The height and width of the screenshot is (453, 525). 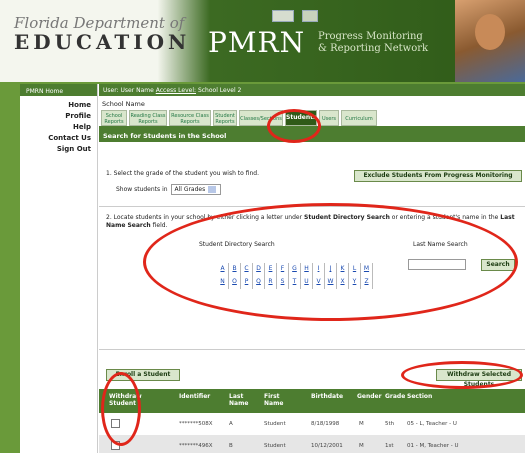 I want to click on letter-link-x: X, so click(x=343, y=282).